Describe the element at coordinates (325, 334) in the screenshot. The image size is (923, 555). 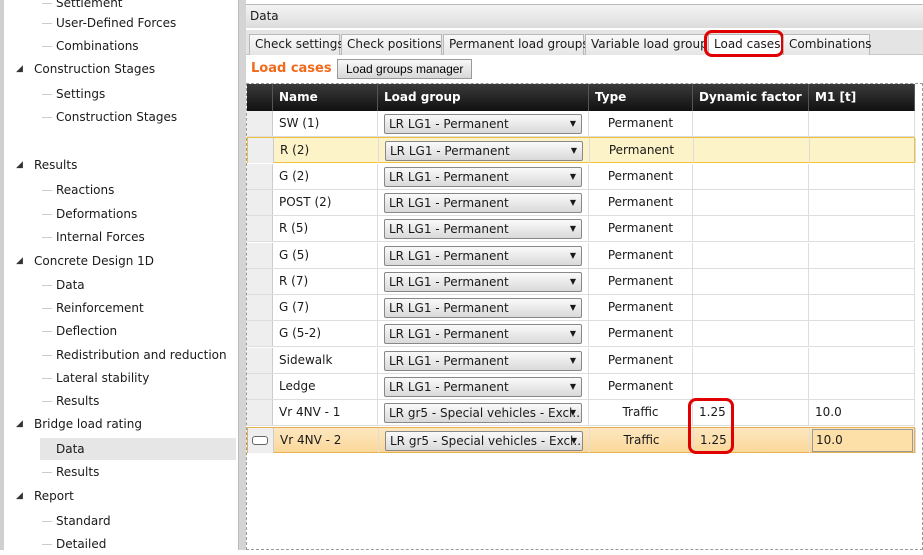
I see `name-cell: G (5-2)` at that location.